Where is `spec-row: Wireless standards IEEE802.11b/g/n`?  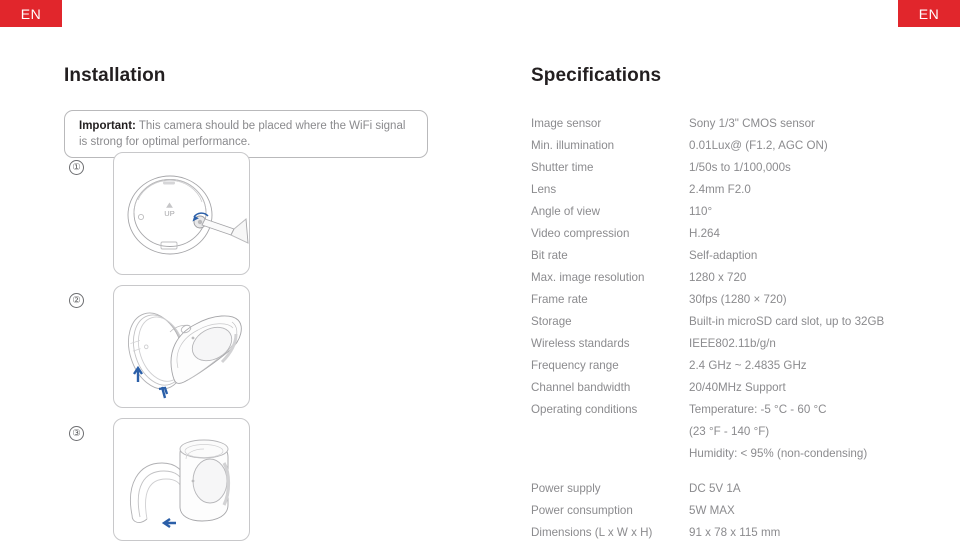 spec-row: Wireless standards IEEE802.11b/g/n is located at coordinates (731, 344).